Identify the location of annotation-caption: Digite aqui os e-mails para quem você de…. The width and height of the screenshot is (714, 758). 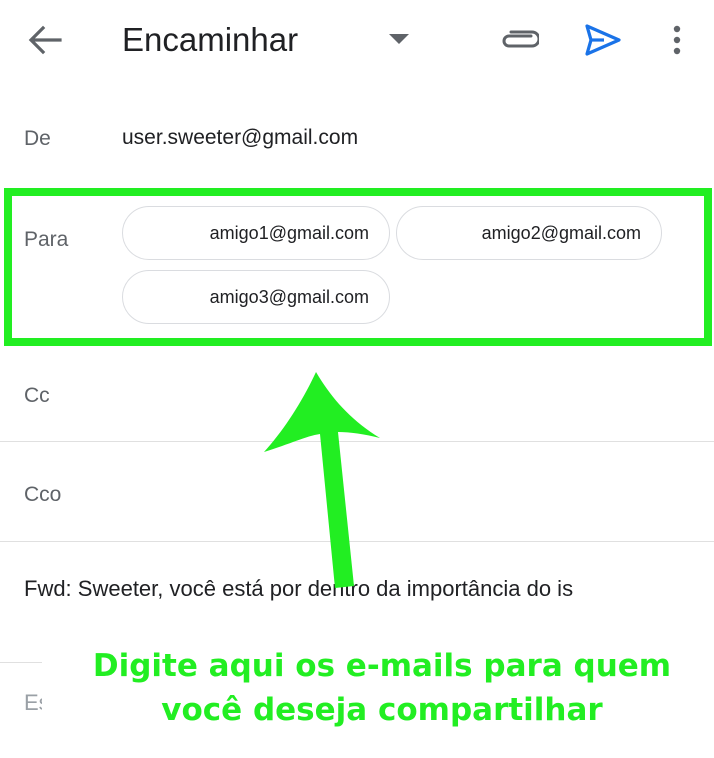
(382, 688).